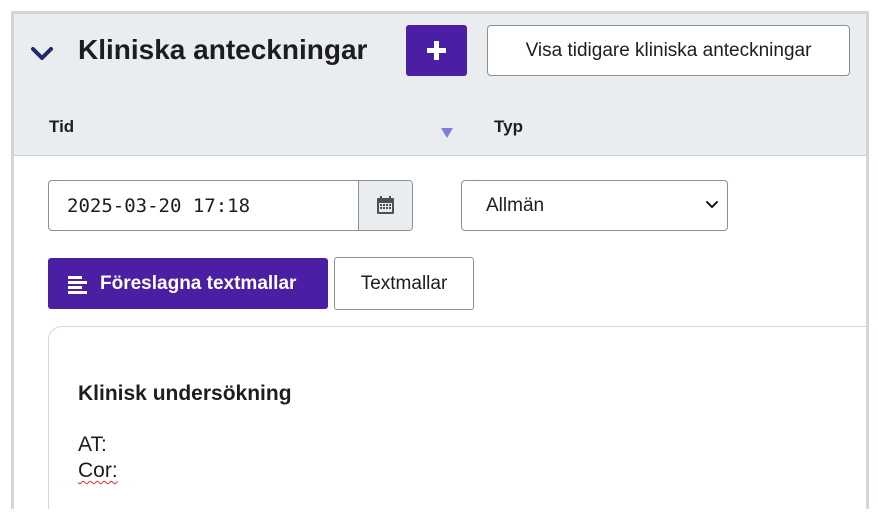  I want to click on datetime-input, so click(199, 205).